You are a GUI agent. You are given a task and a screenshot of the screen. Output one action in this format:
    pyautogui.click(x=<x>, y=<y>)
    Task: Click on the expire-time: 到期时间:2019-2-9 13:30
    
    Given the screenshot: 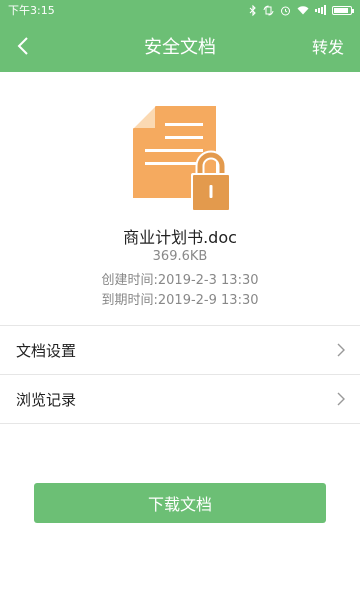 What is the action you would take?
    pyautogui.click(x=180, y=298)
    